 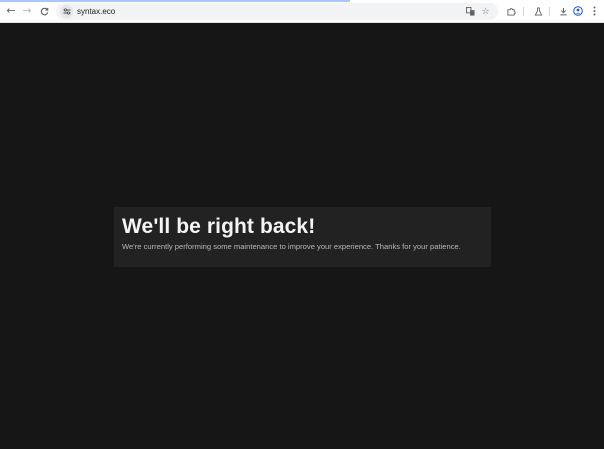 I want to click on reload-button, so click(x=44, y=11).